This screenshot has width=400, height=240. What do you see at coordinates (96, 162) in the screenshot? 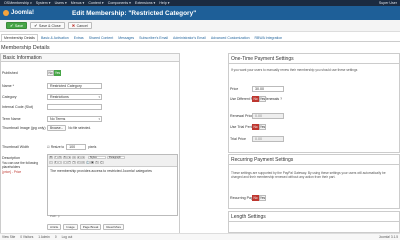
I see `clean-icon: ✎` at bounding box center [96, 162].